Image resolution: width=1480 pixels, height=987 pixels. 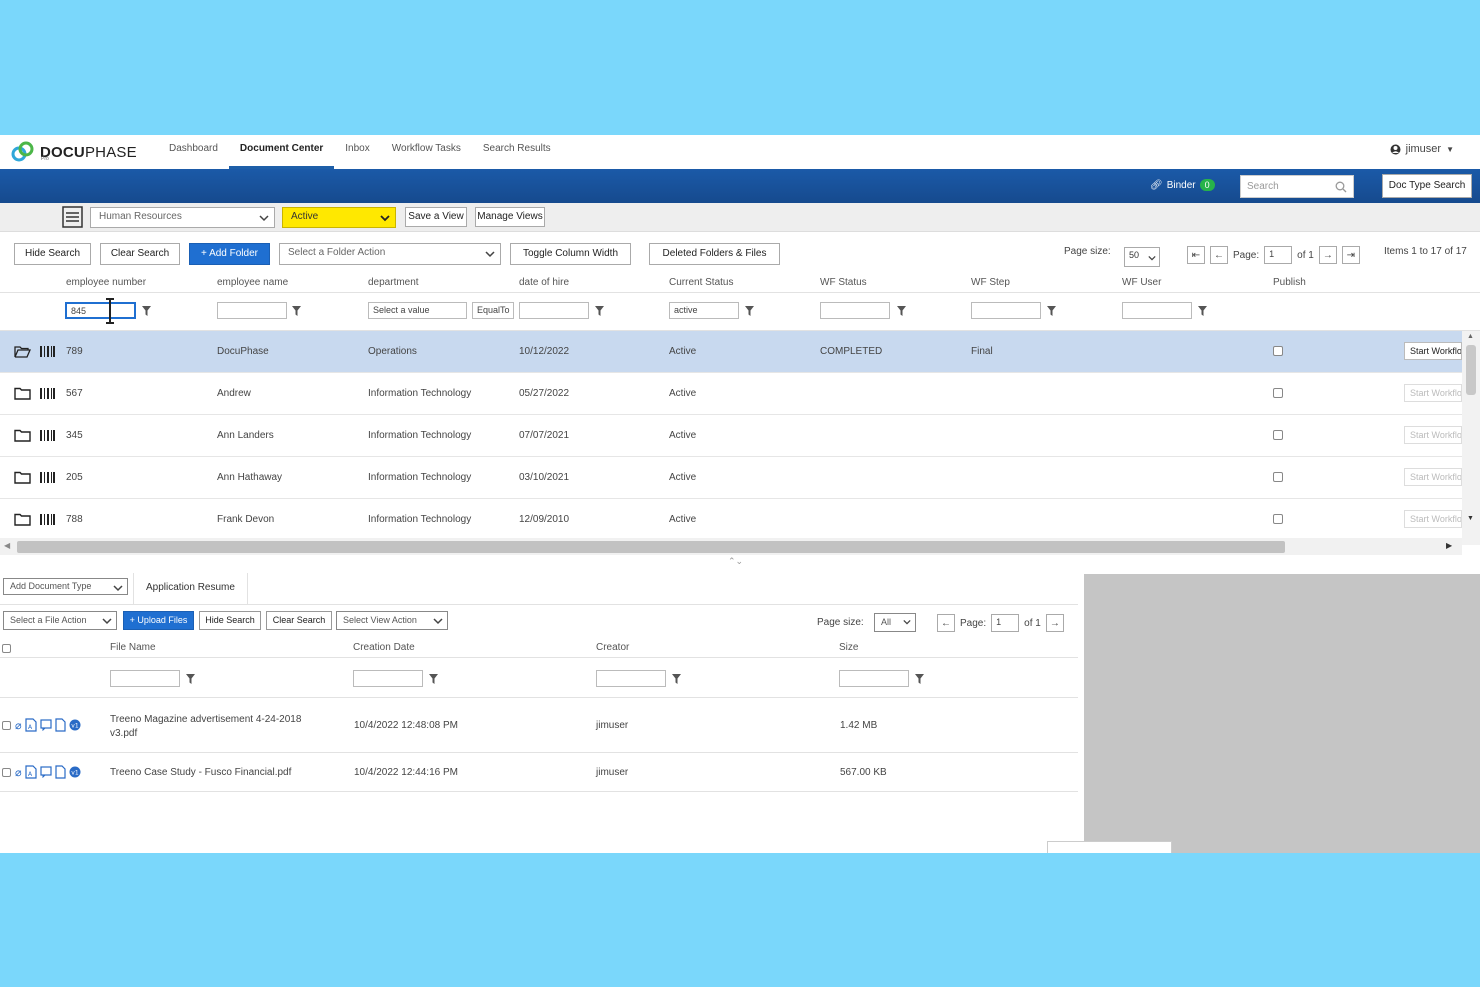 What do you see at coordinates (1341, 187) in the screenshot?
I see `search-icon` at bounding box center [1341, 187].